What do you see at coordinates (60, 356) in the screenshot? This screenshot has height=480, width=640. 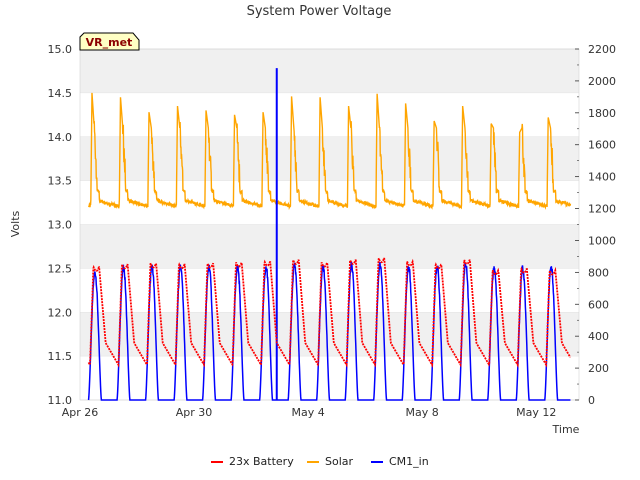 I see `y-left-tick-label: 11.5` at bounding box center [60, 356].